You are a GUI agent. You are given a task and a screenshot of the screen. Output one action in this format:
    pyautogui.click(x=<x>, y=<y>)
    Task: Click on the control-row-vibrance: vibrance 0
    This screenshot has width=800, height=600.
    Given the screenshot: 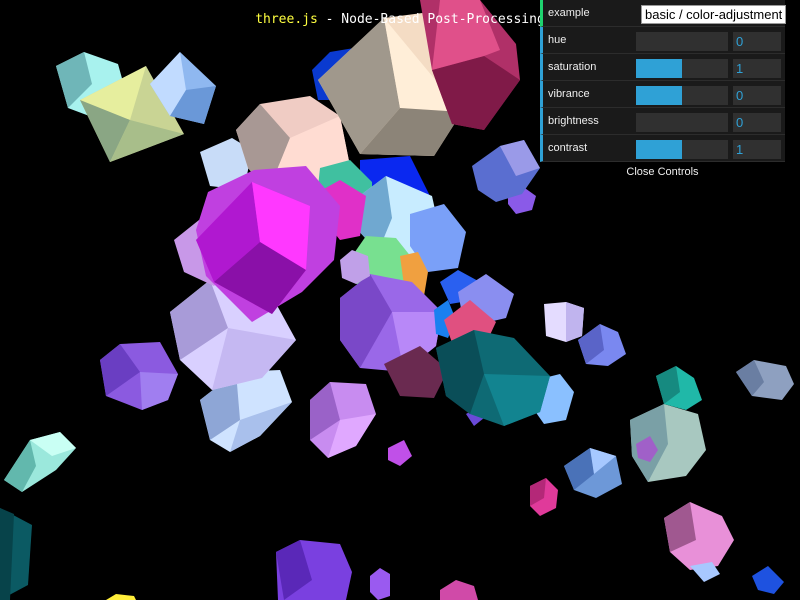 What is the action you would take?
    pyautogui.click(x=662, y=94)
    